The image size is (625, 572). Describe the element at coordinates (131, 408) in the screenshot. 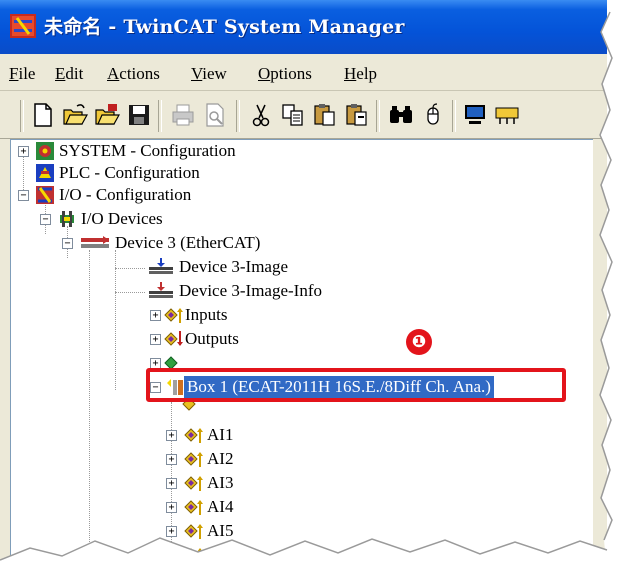

I see `tree-node-ai0` at that location.